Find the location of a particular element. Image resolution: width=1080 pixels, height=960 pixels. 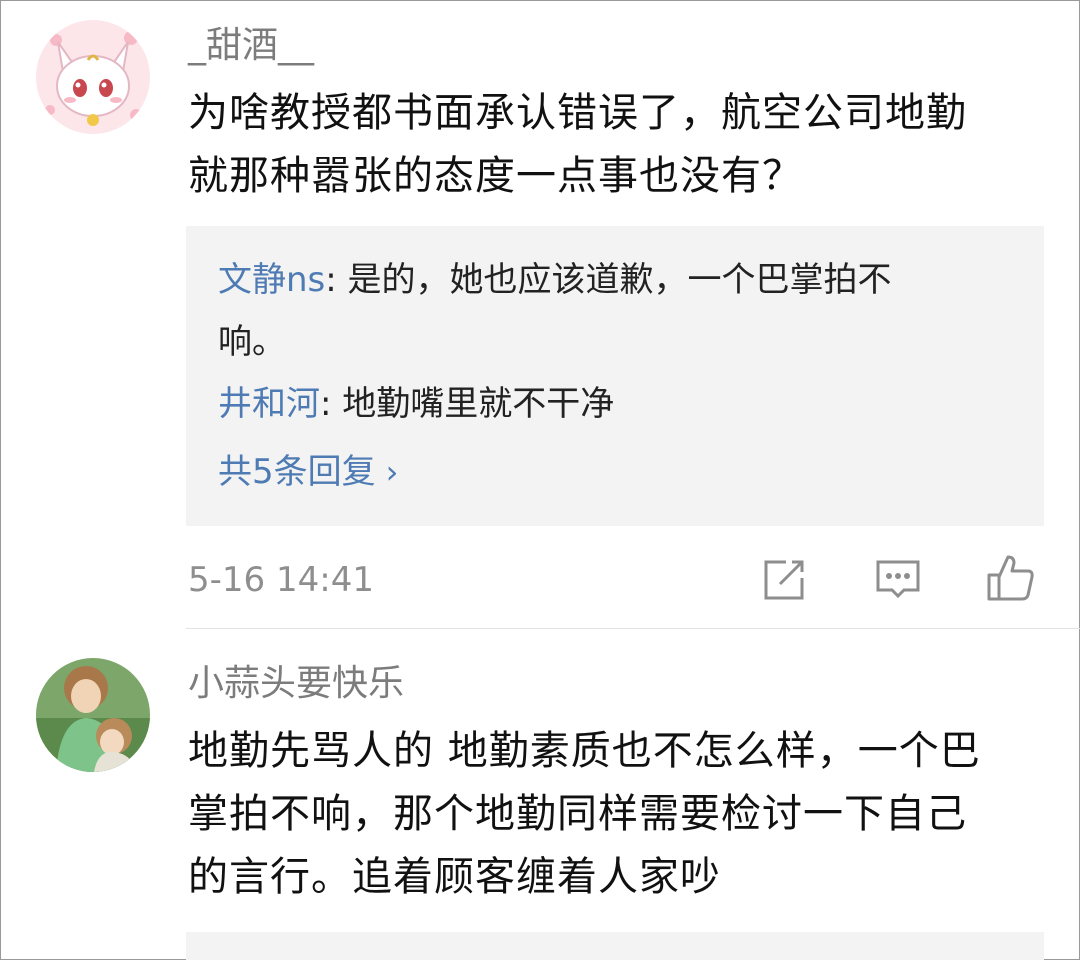

comment-username: 小蒜头要快乐 is located at coordinates (296, 684).